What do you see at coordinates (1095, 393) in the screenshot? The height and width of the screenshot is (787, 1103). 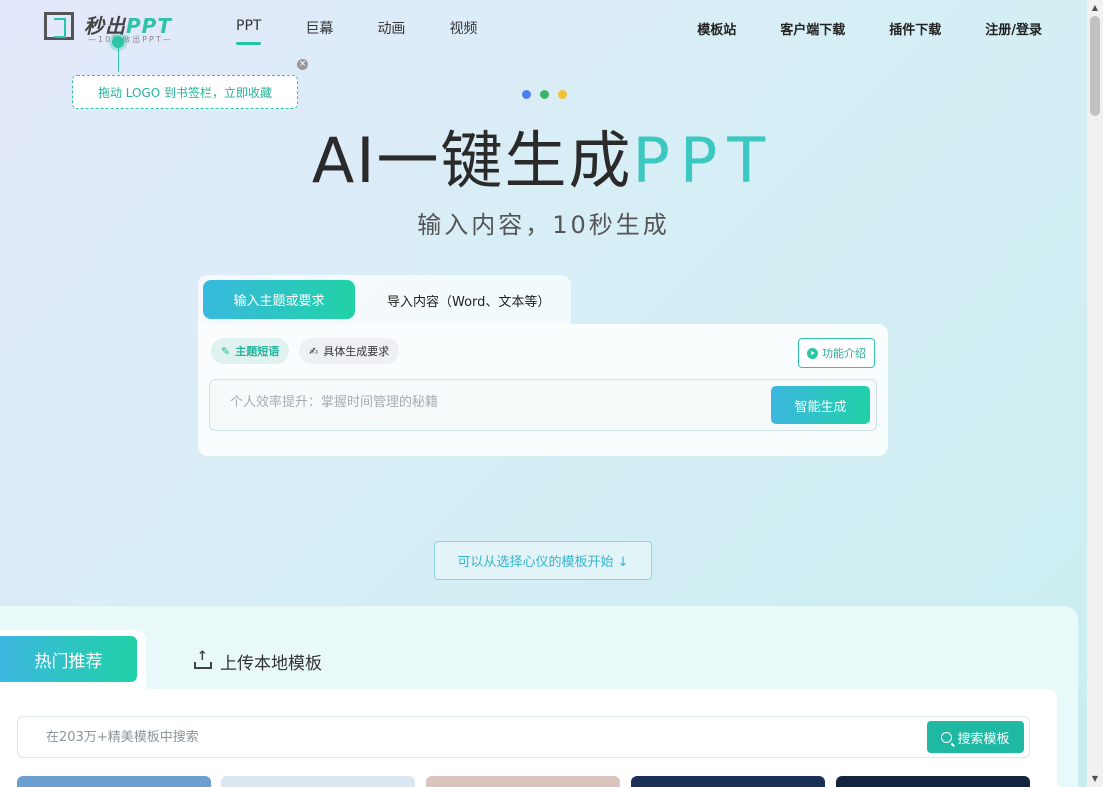 I see `vertical-scrollbar: ▲ ▼` at bounding box center [1095, 393].